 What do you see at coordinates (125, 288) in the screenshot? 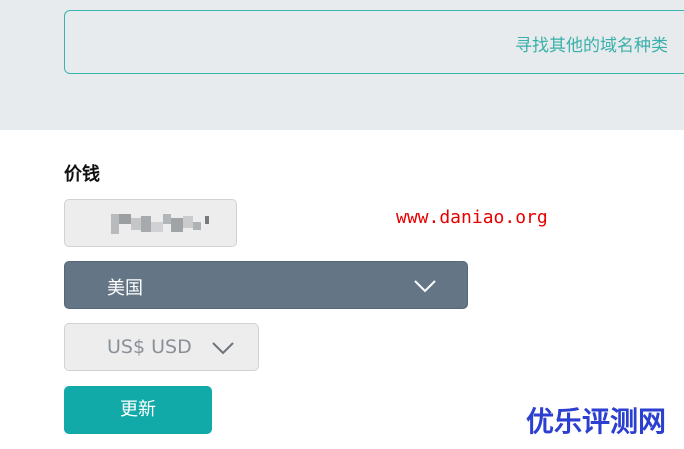
I see `country-selected-value: 美国` at bounding box center [125, 288].